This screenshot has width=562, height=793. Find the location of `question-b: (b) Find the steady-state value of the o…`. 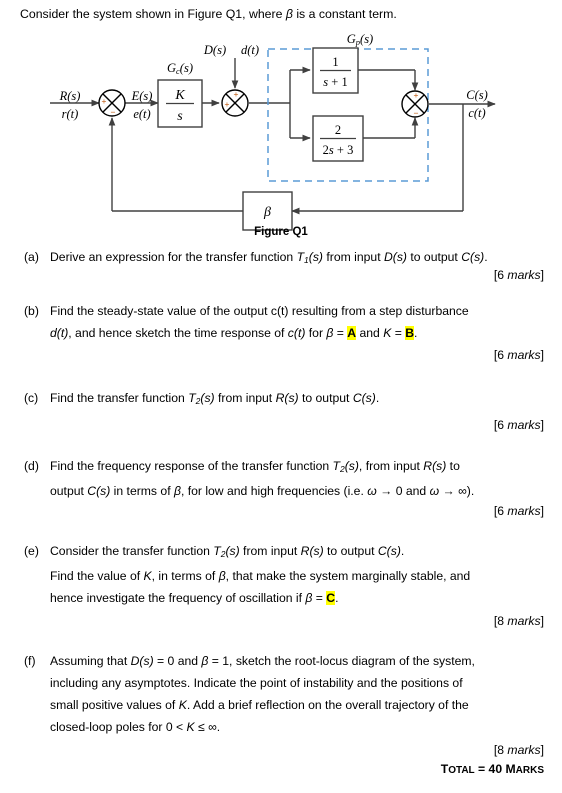

question-b: (b) Find the steady-state value of the o… is located at coordinates (284, 322).